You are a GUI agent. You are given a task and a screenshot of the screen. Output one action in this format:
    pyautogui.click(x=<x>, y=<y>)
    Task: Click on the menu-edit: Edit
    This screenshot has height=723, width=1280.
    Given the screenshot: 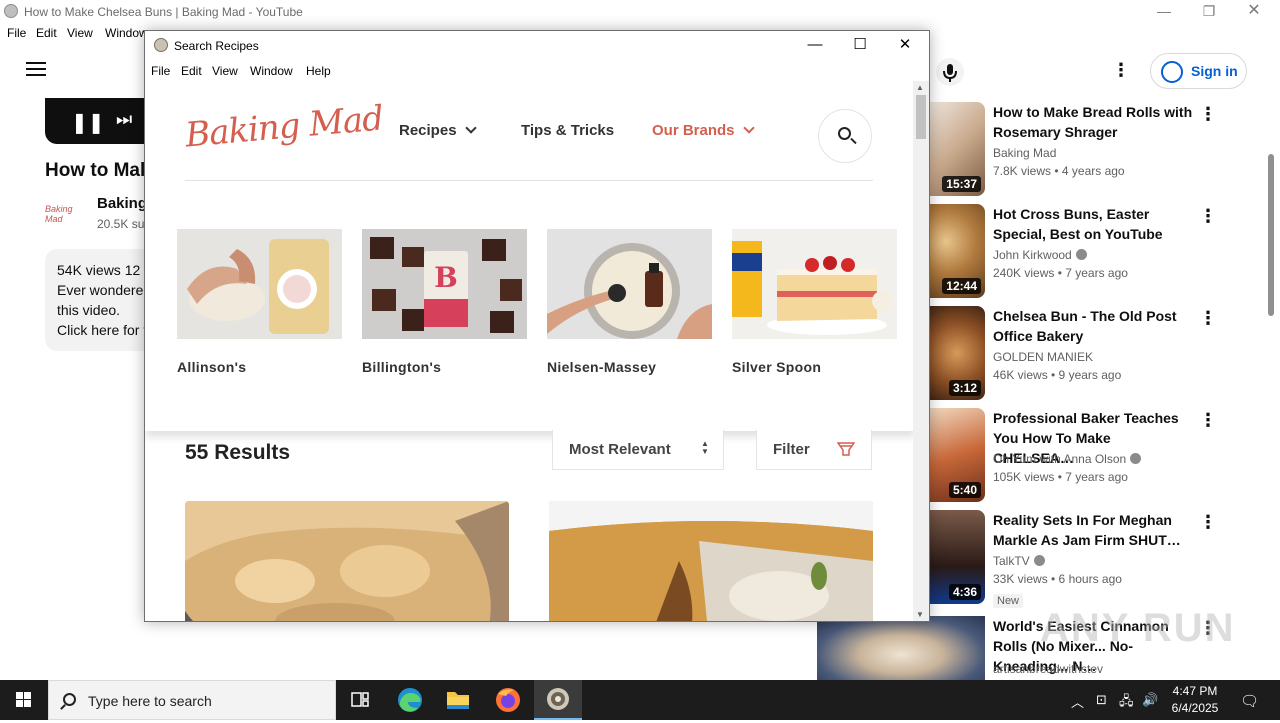 What is the action you would take?
    pyautogui.click(x=191, y=71)
    